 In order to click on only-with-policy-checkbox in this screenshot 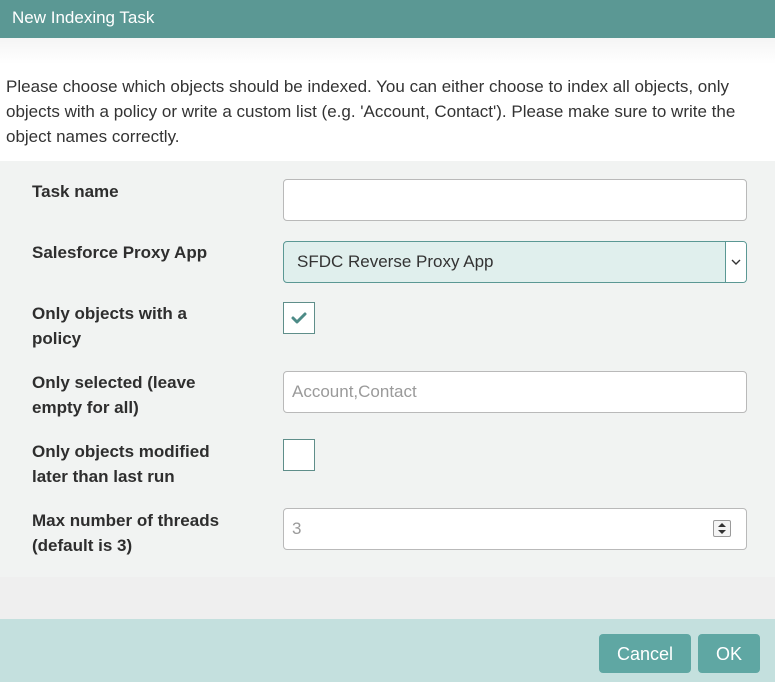, I will do `click(299, 318)`.